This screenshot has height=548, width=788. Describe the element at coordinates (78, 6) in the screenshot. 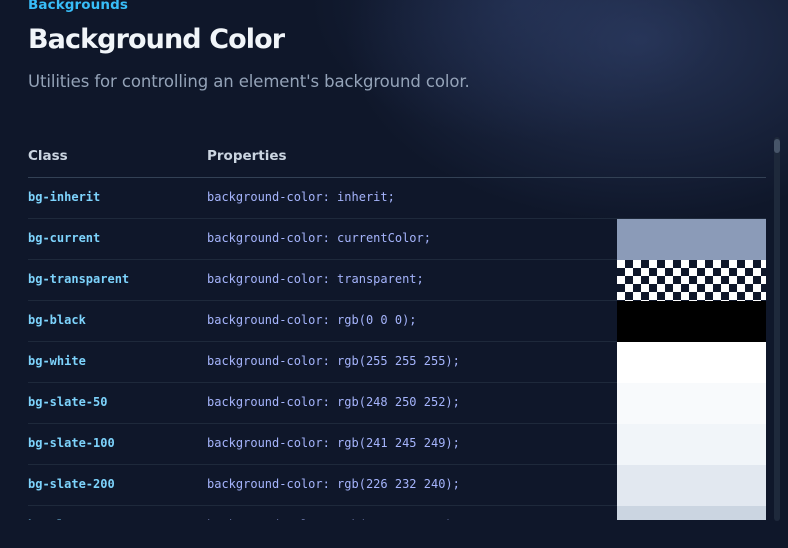

I see `section-label: Backgrounds` at that location.